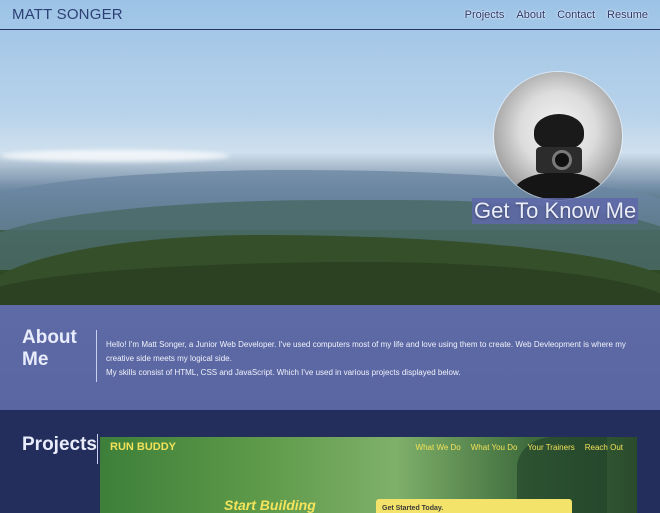  I want to click on preview-hero-text: Start Building, so click(270, 505).